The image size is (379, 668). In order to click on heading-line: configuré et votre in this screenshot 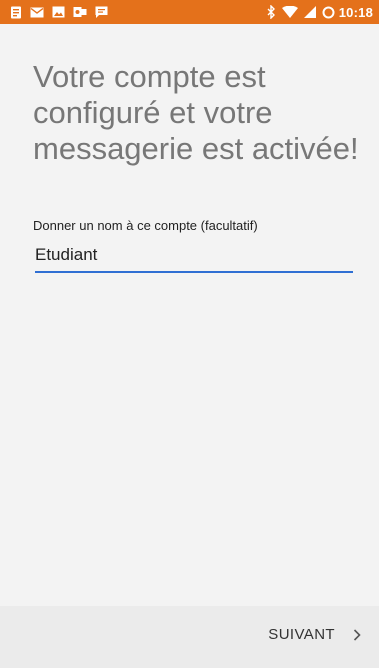, I will do `click(153, 112)`.